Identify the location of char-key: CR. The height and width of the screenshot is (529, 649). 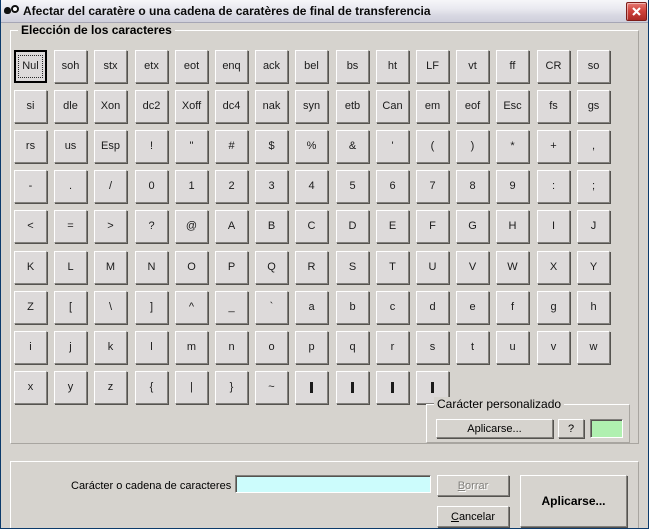
(553, 66).